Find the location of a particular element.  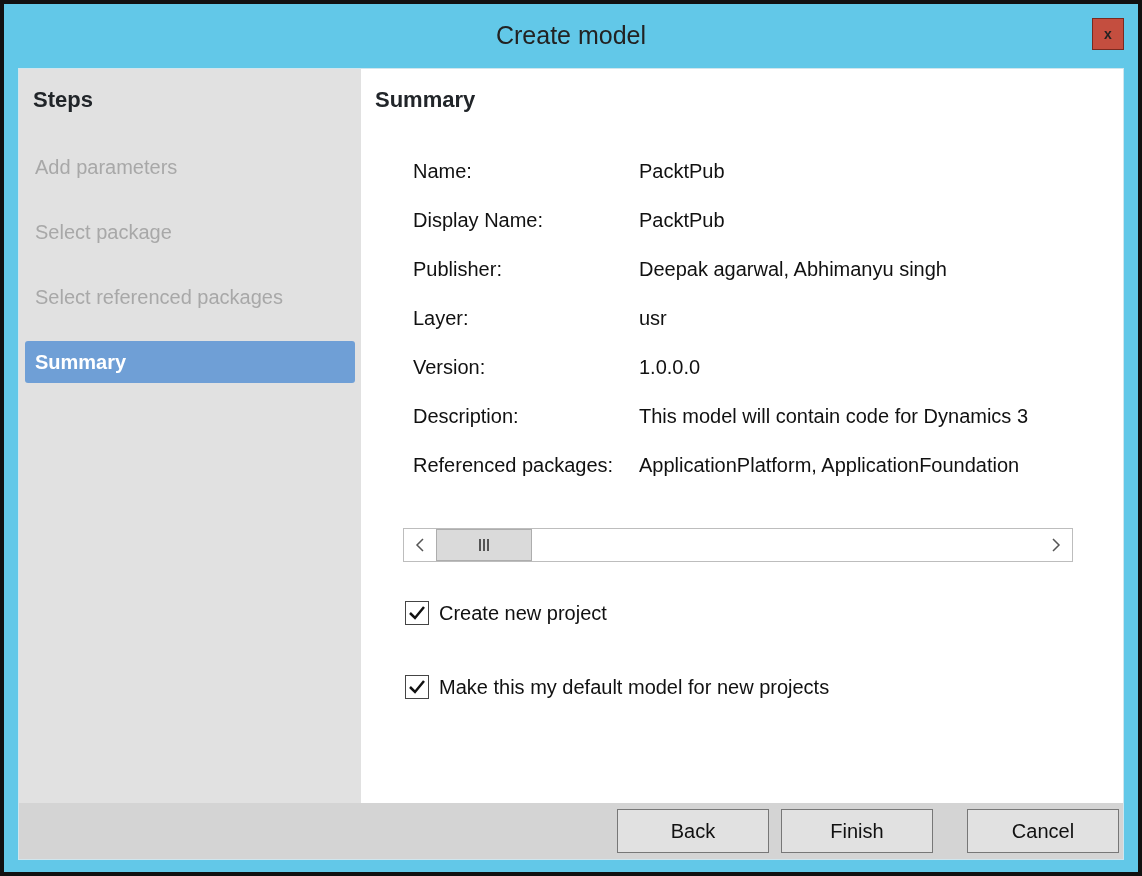

checkbox-label: Make this my default model for new projects is located at coordinates (634, 687).